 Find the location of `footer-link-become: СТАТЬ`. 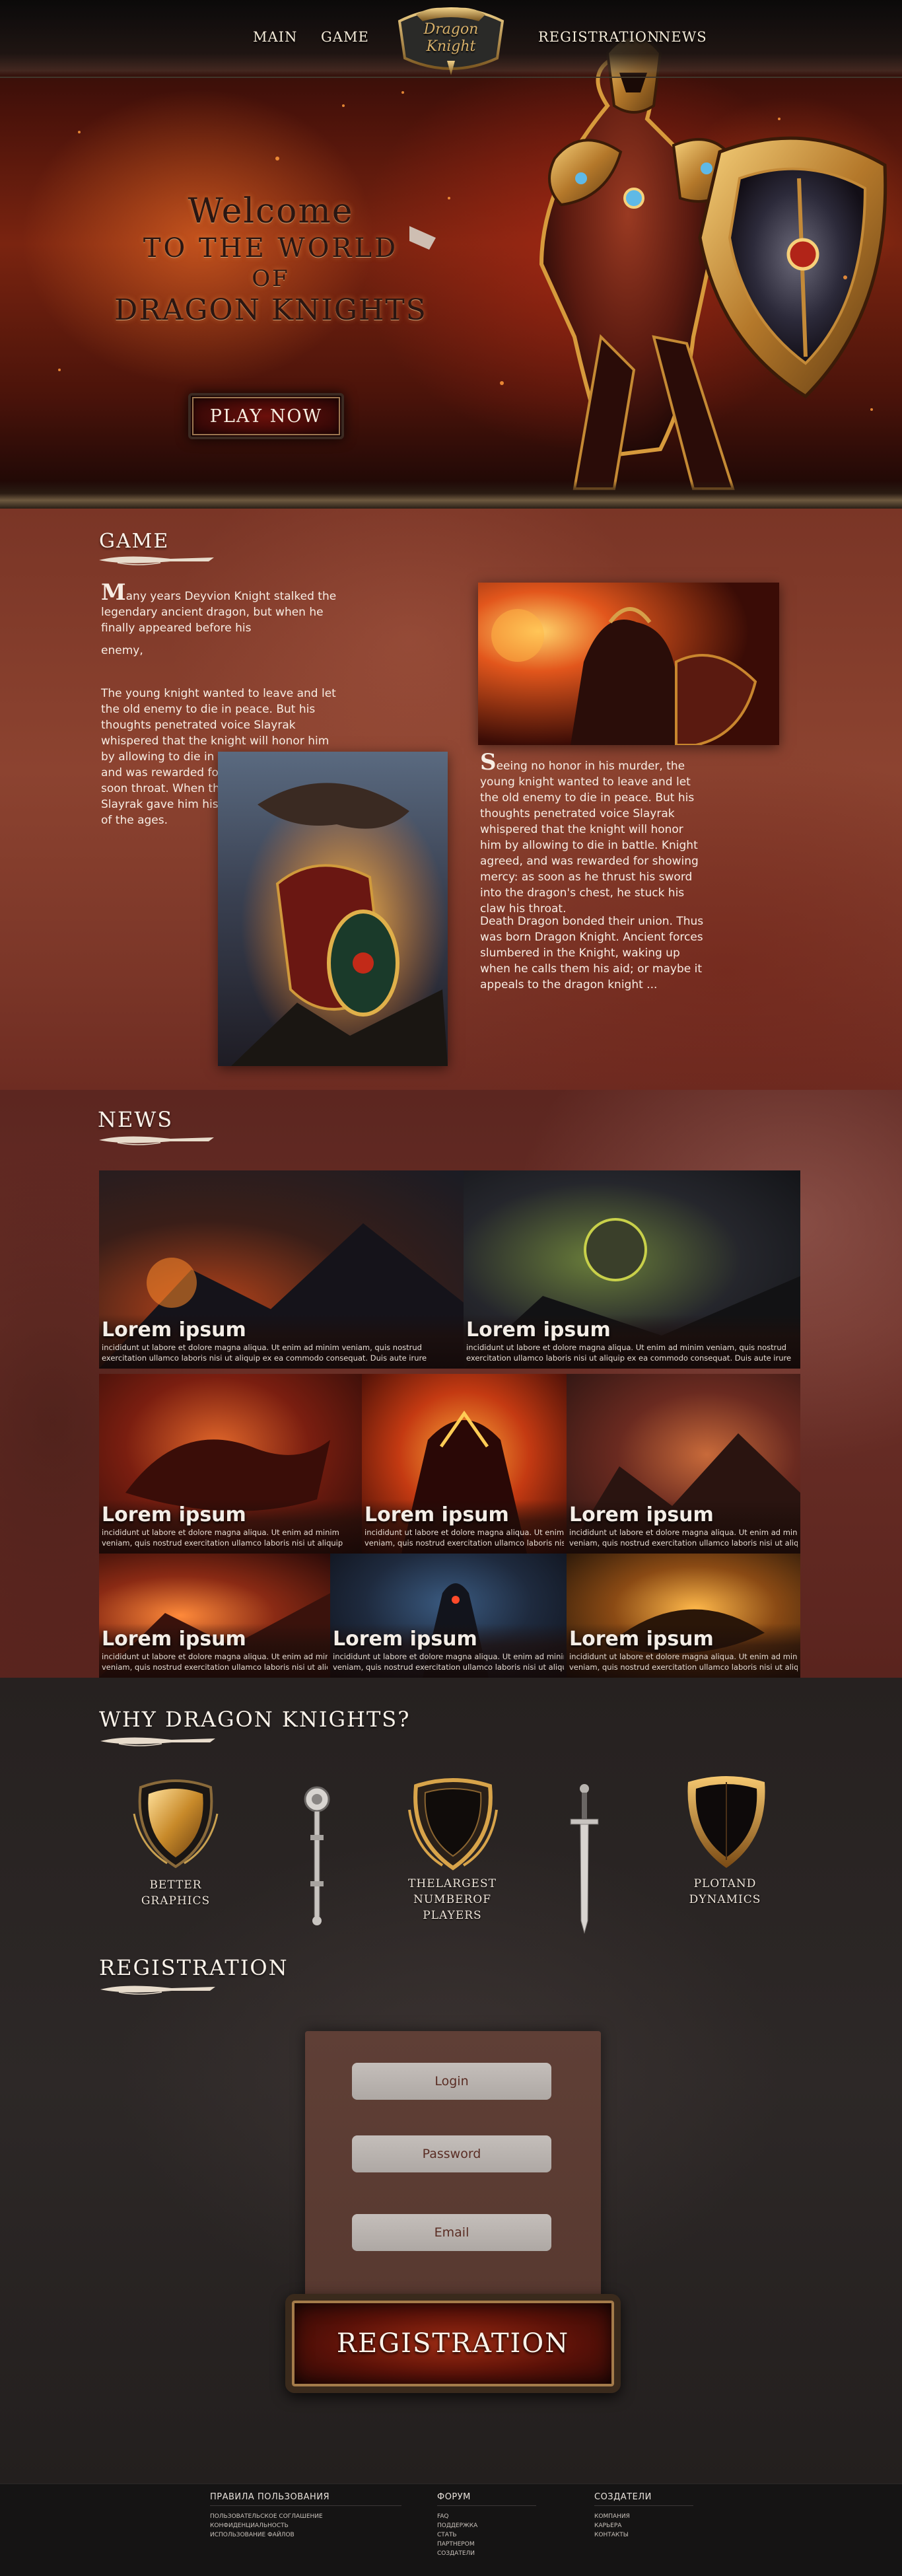

footer-link-become: СТАТЬ is located at coordinates (447, 2535).